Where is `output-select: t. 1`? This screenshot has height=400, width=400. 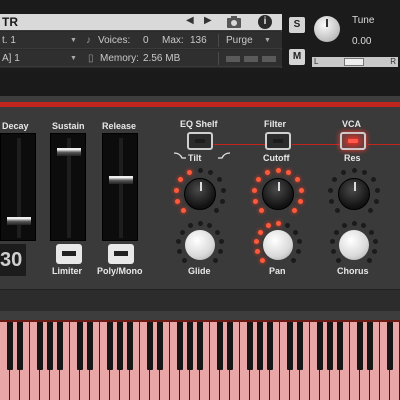
output-select: t. 1 is located at coordinates (9, 40).